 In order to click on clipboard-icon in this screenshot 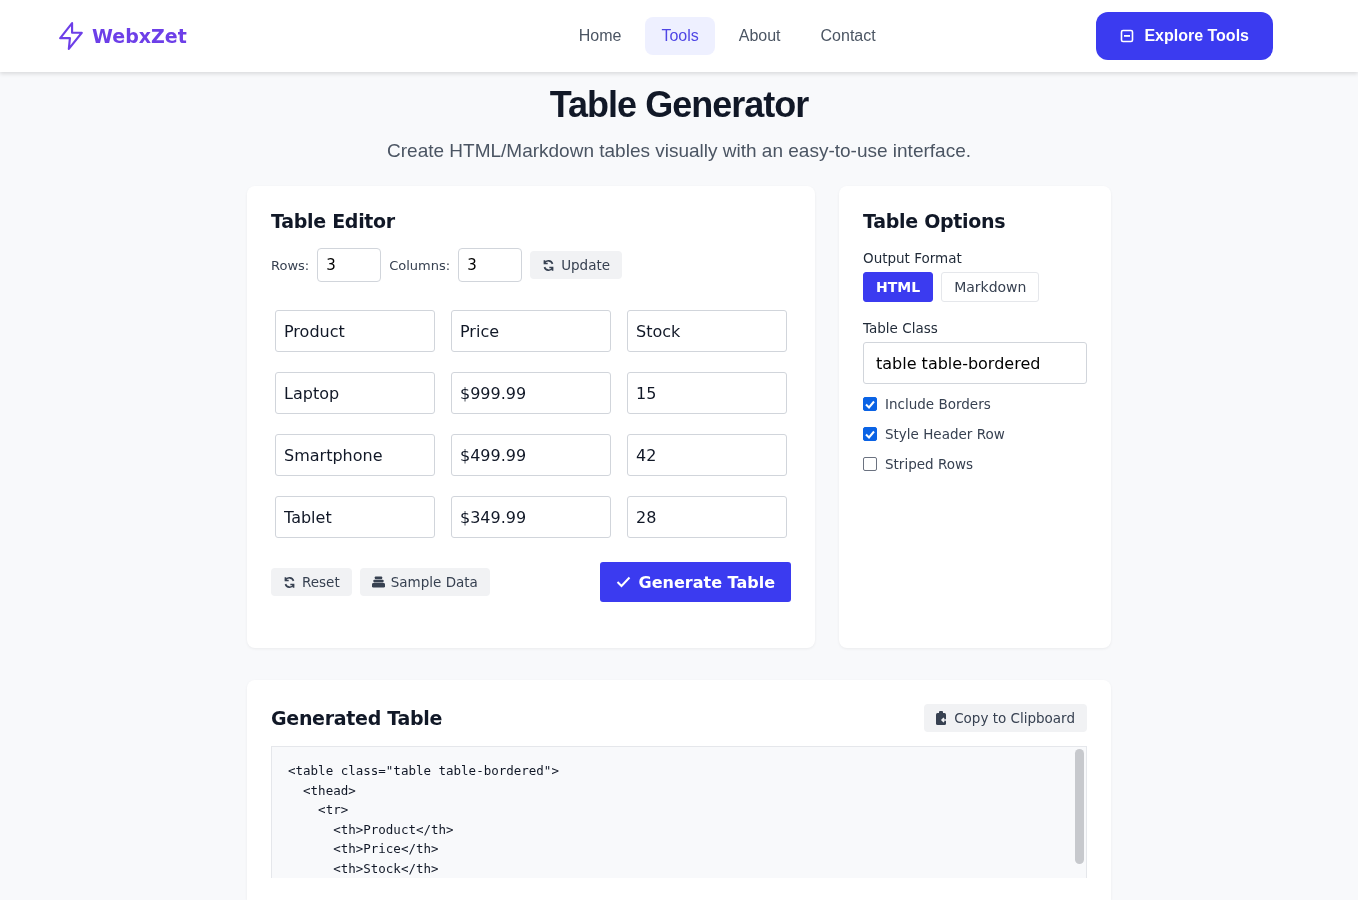, I will do `click(942, 718)`.